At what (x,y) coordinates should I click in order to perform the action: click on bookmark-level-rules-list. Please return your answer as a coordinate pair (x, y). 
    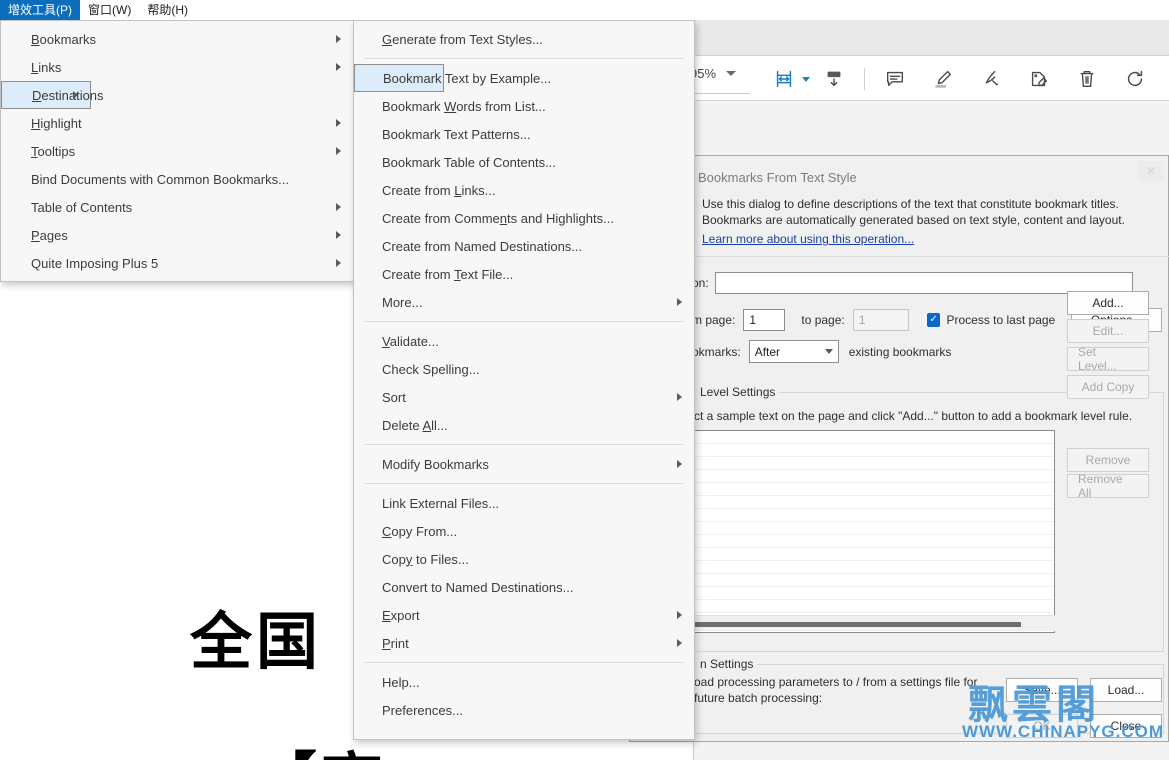
    Looking at the image, I should click on (872, 531).